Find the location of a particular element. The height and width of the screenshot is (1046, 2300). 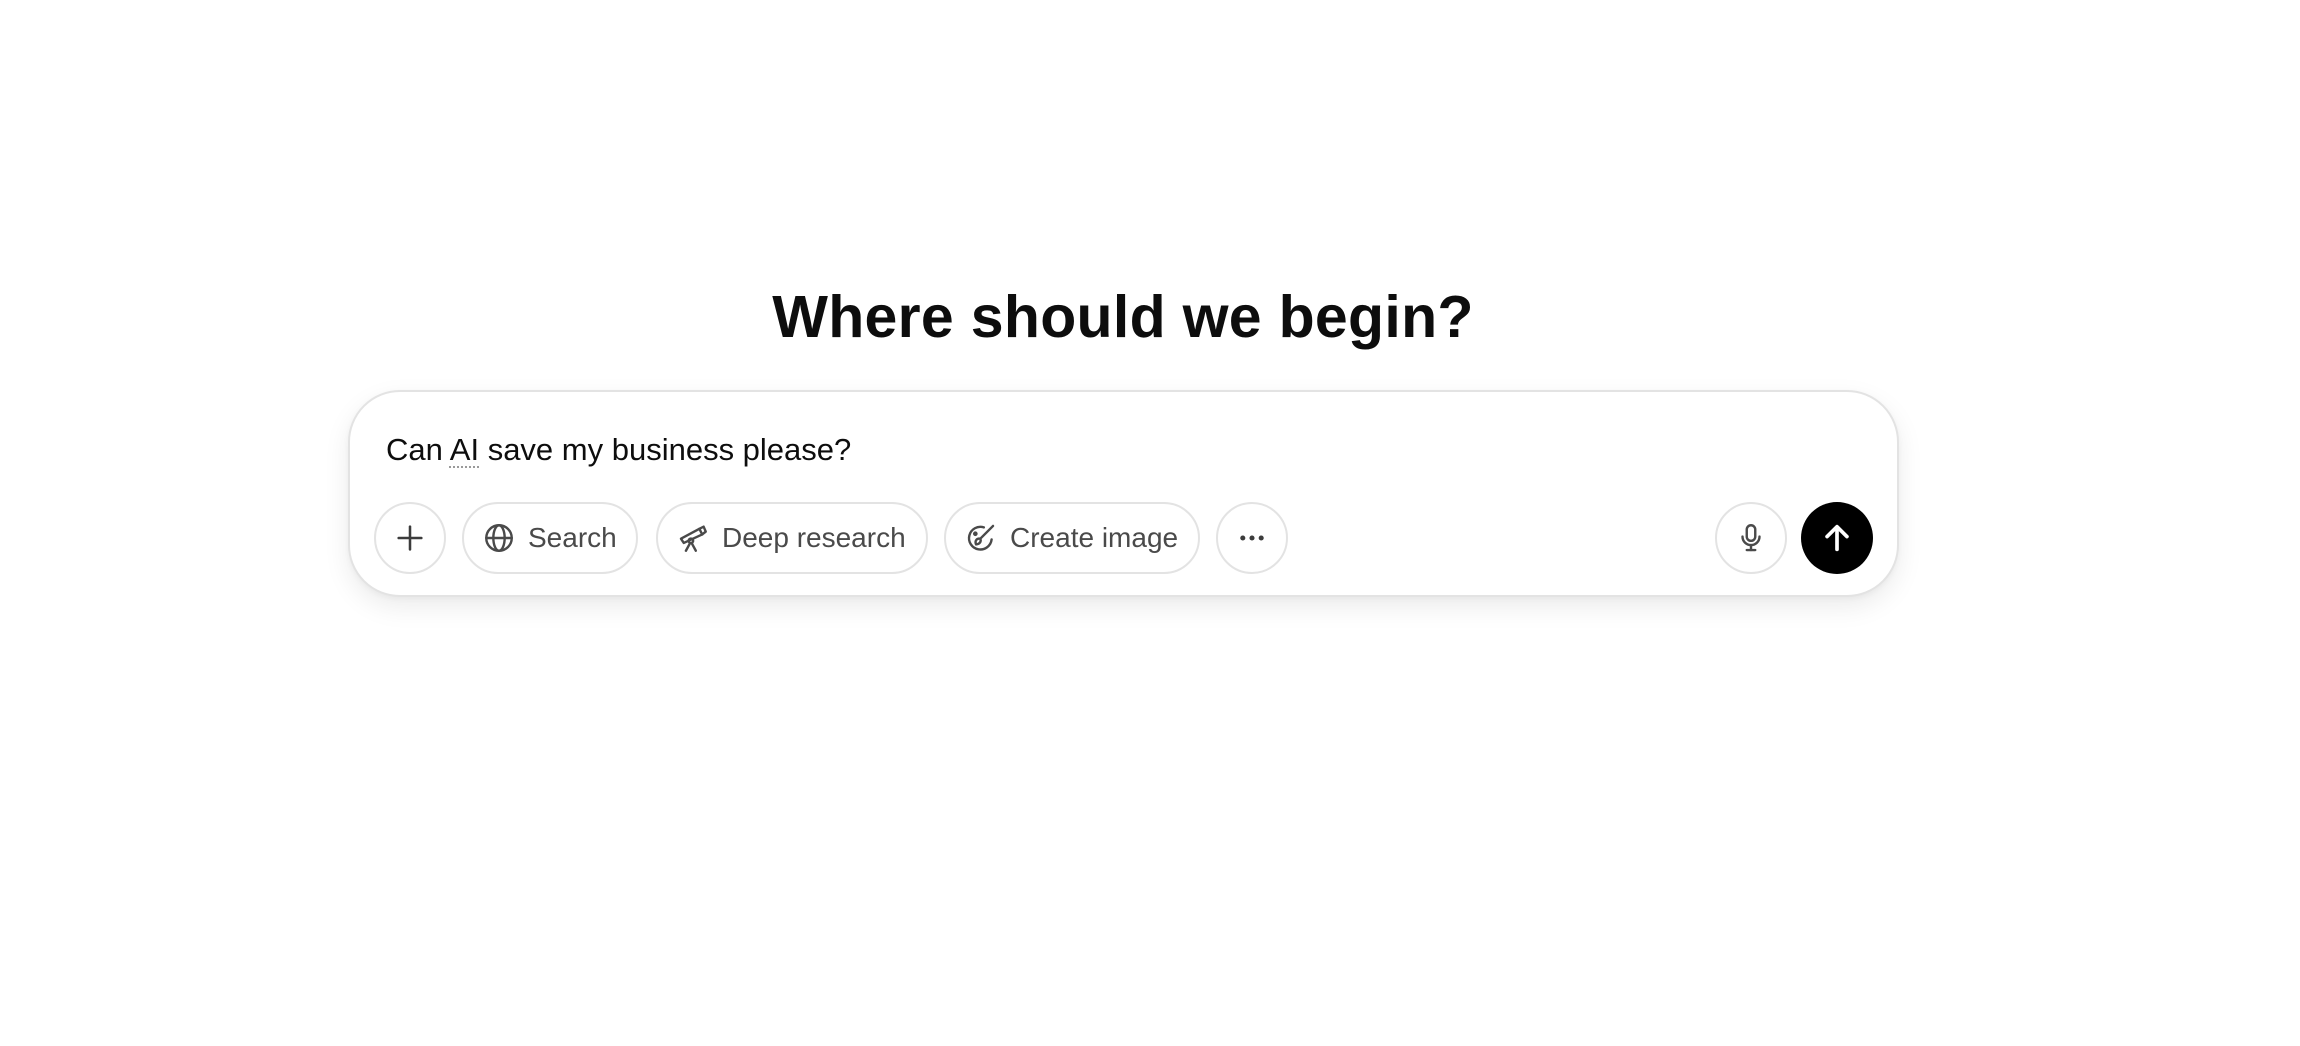

create-image-button-label: Create image is located at coordinates (1094, 537).